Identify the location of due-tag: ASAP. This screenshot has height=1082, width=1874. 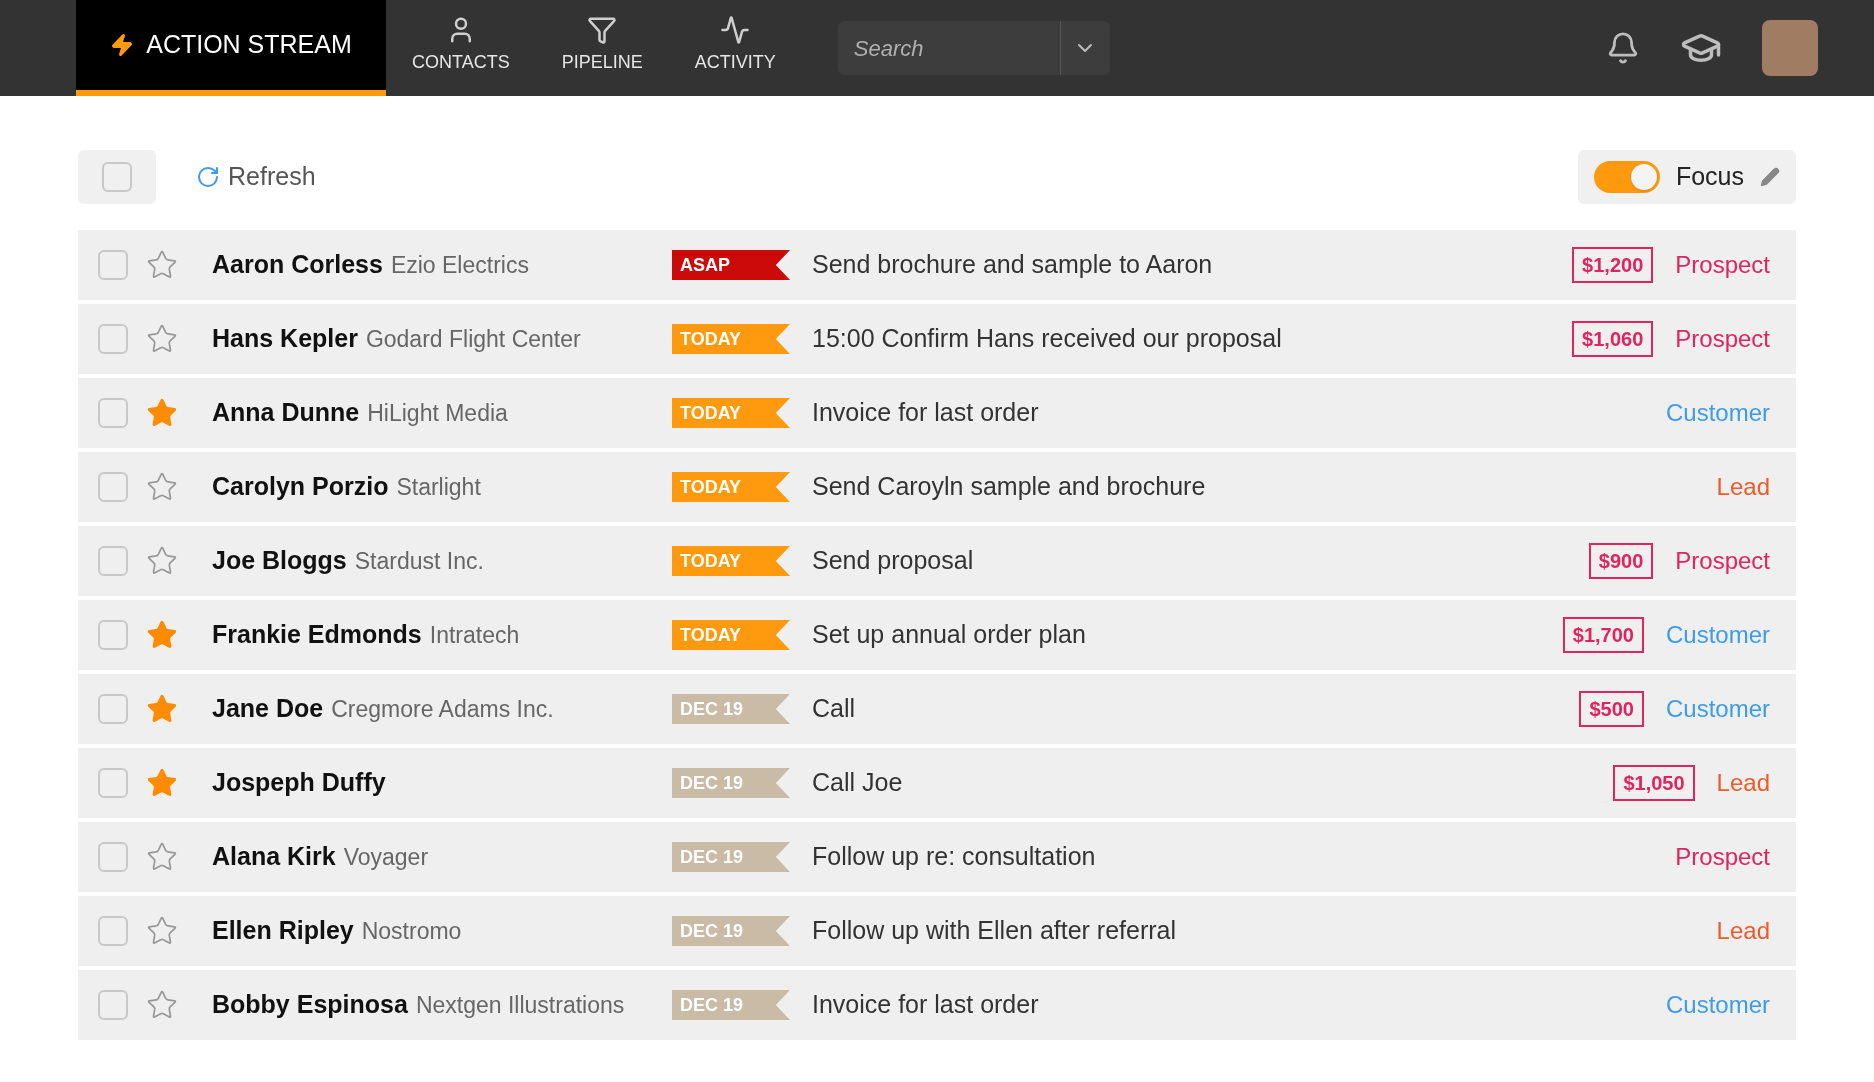
(731, 265).